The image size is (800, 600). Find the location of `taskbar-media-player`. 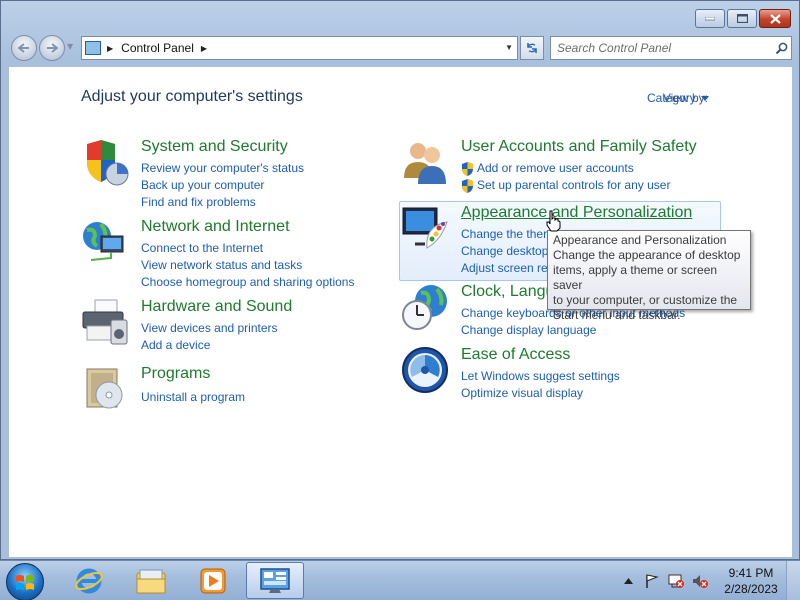

taskbar-media-player is located at coordinates (213, 580).